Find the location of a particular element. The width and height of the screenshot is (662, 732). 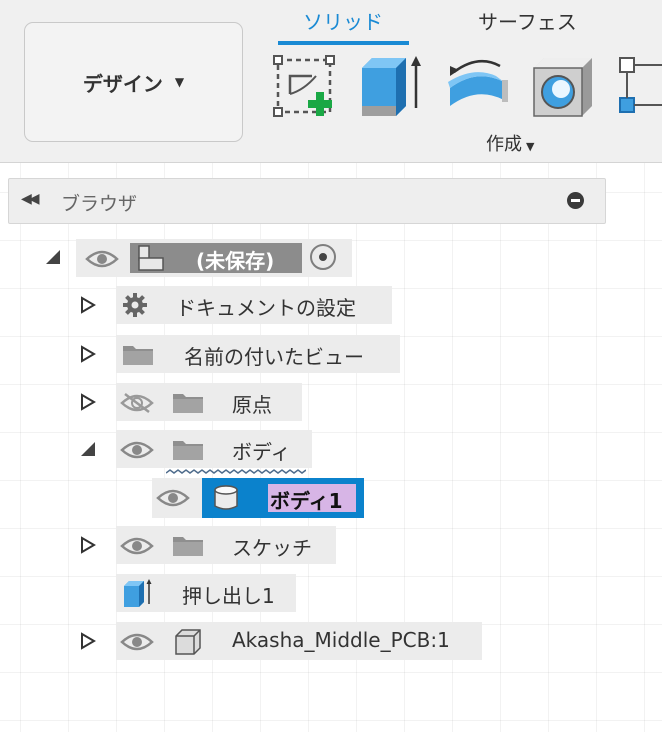

eye-hidden-icon is located at coordinates (137, 402).